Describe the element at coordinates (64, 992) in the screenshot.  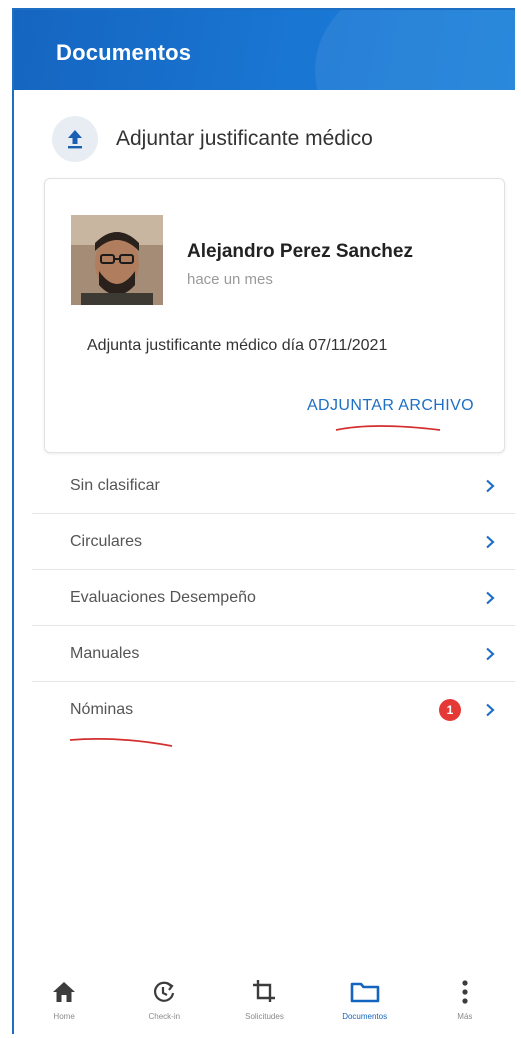
I see `home-icon` at that location.